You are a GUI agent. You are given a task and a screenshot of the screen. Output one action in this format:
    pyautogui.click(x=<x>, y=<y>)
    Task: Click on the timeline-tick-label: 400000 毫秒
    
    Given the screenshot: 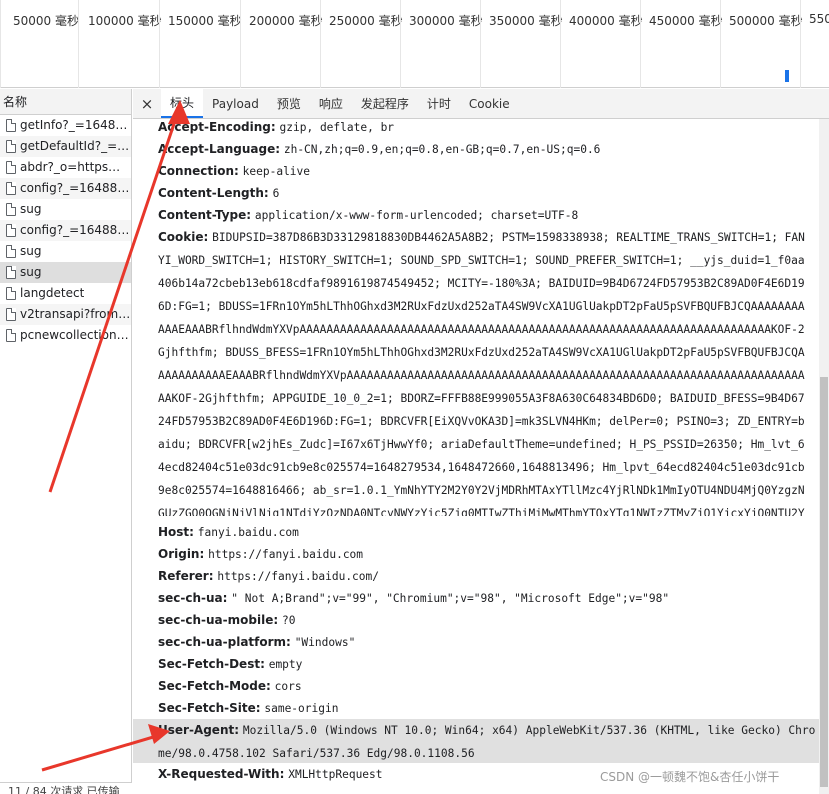 What is the action you would take?
    pyautogui.click(x=606, y=21)
    